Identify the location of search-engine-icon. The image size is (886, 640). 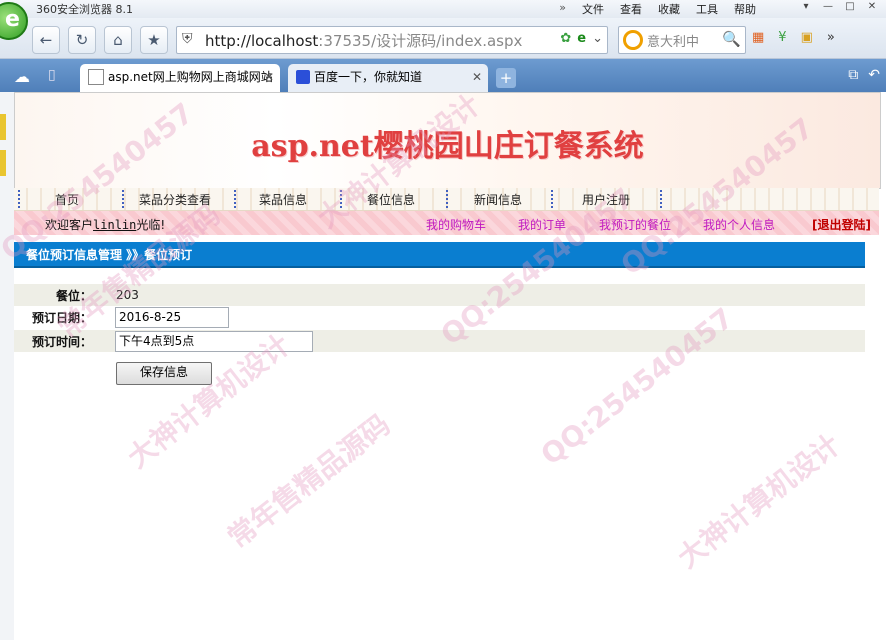
(633, 40).